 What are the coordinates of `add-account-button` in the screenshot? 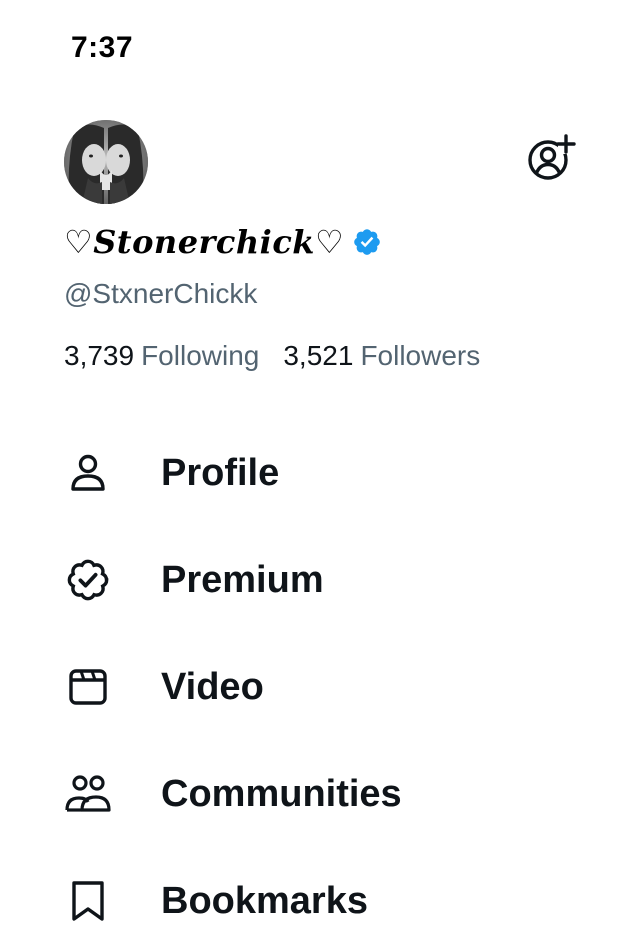 It's located at (550, 158).